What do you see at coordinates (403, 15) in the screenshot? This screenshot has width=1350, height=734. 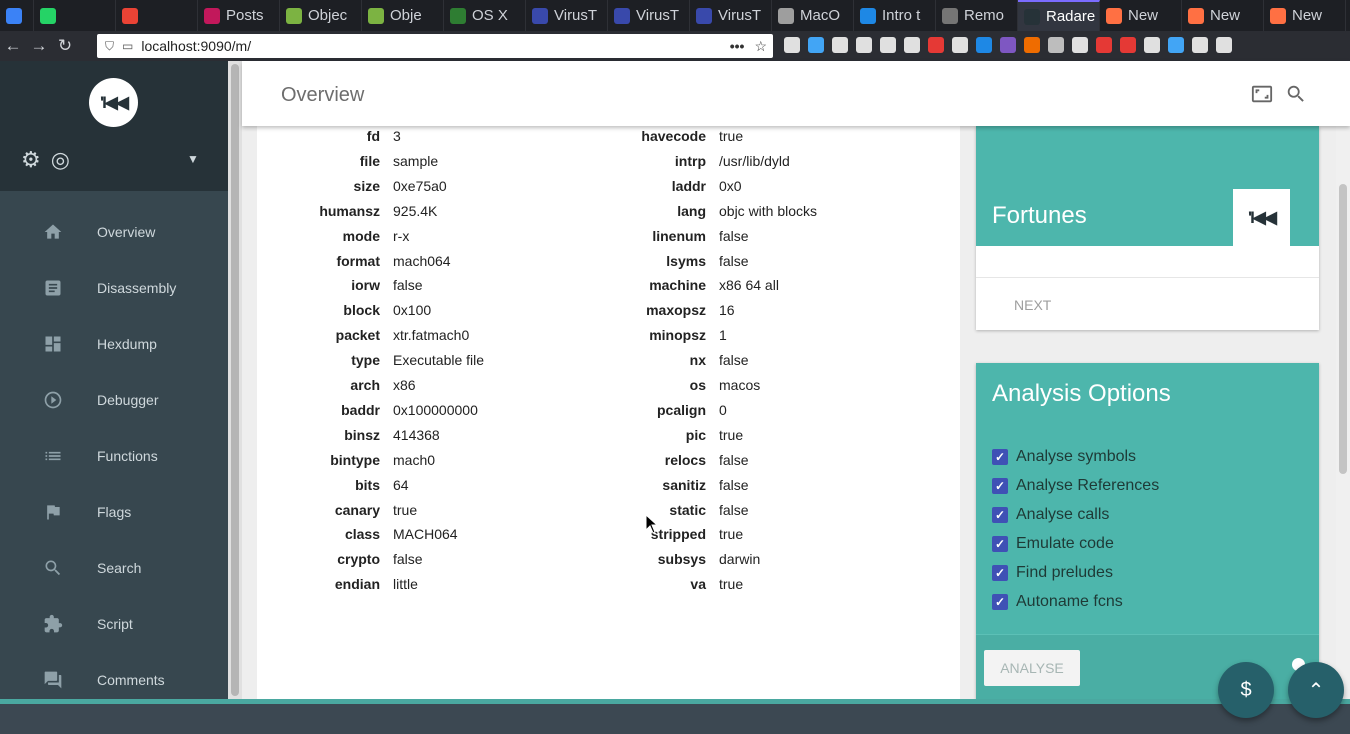 I see `browser-tab: Obje` at bounding box center [403, 15].